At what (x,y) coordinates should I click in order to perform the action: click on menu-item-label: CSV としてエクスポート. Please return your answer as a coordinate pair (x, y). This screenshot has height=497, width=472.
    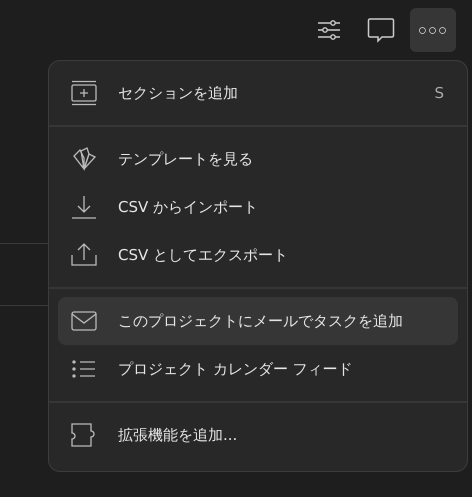
    Looking at the image, I should click on (204, 255).